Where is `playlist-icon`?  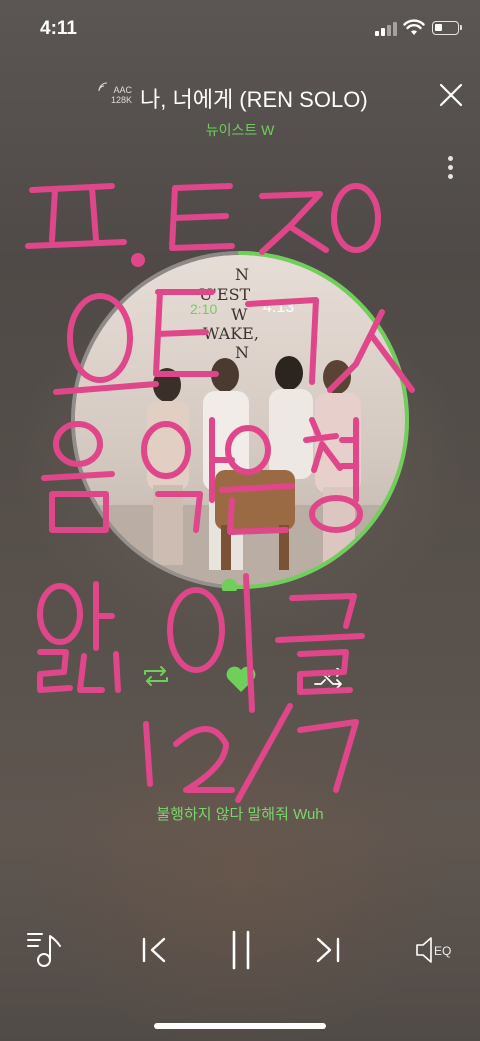 playlist-icon is located at coordinates (46, 949).